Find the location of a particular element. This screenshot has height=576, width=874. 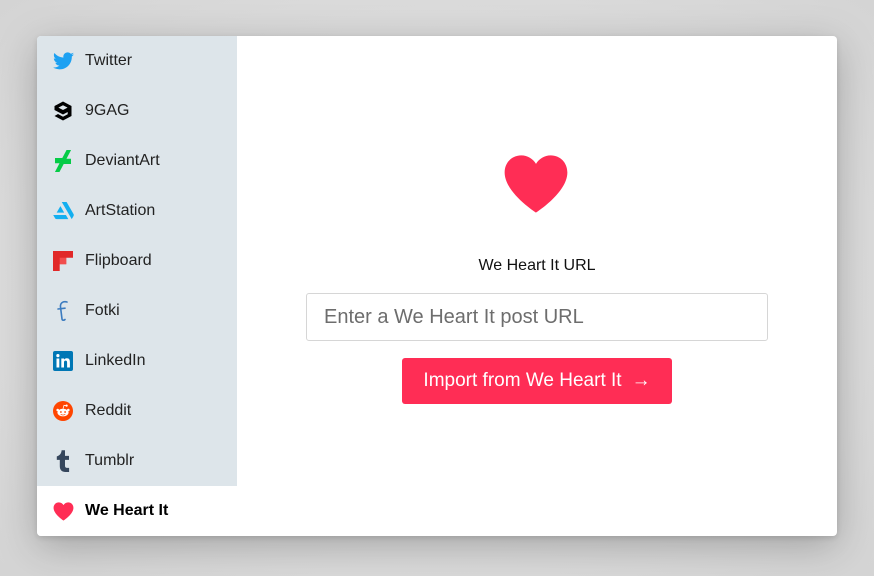

sidebar-item-label: Flipboard is located at coordinates (118, 260).